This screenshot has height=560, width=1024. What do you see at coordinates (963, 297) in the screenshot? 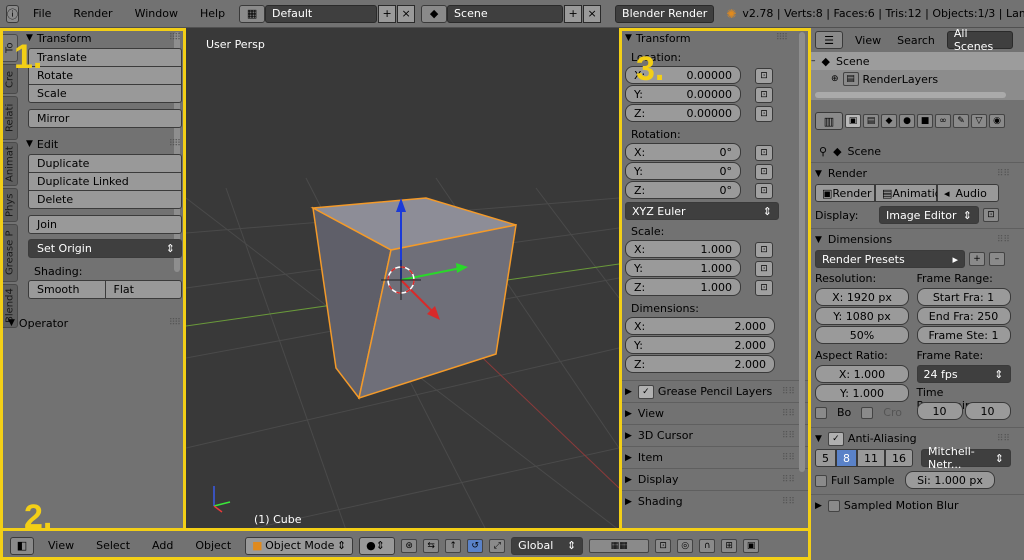
I see `frame-start-field: Start Fra: 1` at bounding box center [963, 297].